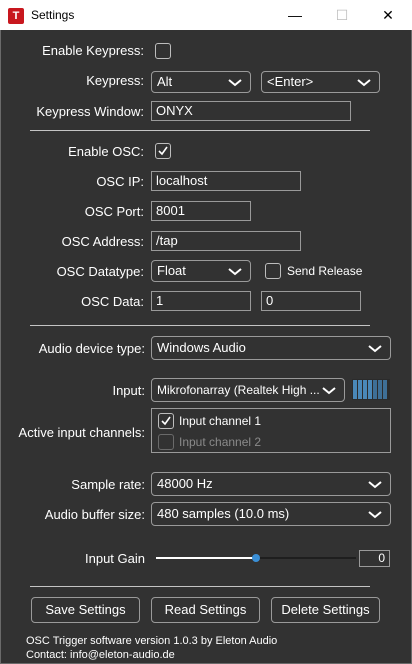 This screenshot has height=664, width=412. I want to click on input-gain-label: Input Gain, so click(115, 558).